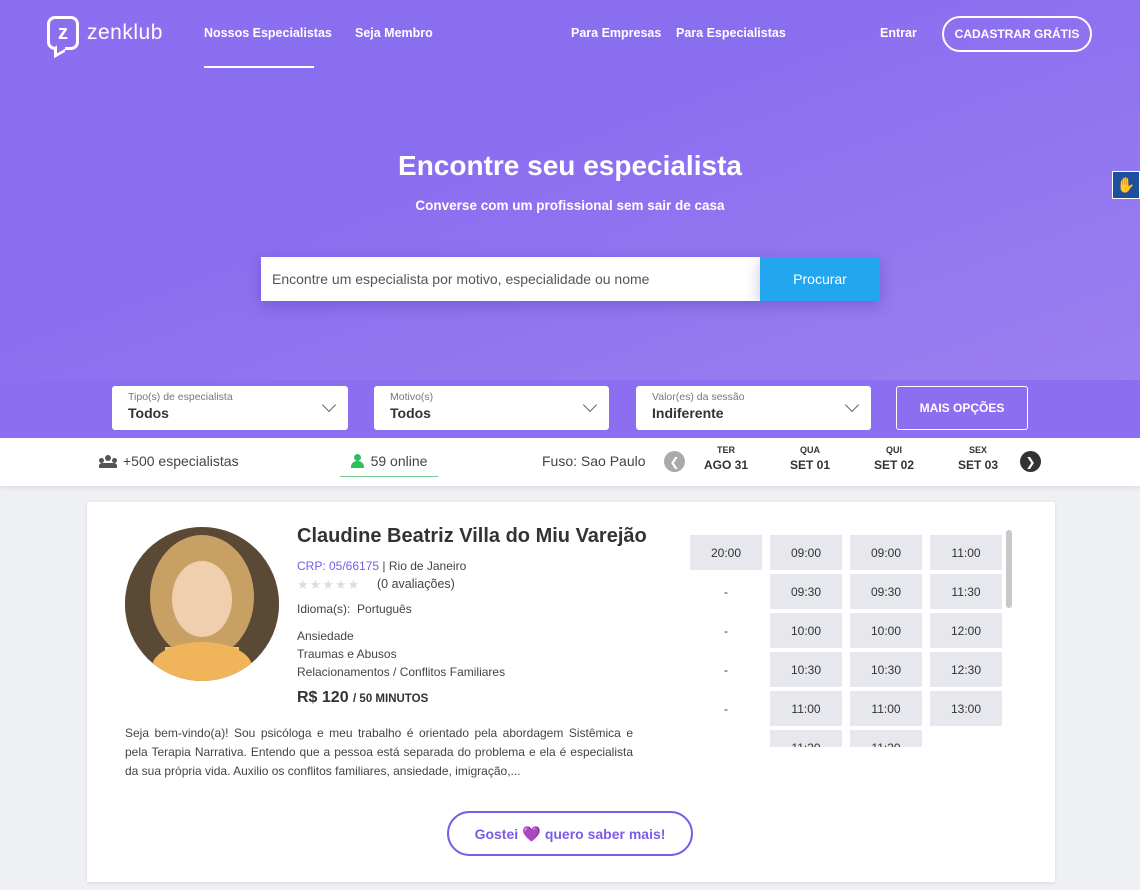 Image resolution: width=1140 pixels, height=890 pixels. What do you see at coordinates (394, 33) in the screenshot?
I see `nav-link-seja-membro: Seja Membro` at bounding box center [394, 33].